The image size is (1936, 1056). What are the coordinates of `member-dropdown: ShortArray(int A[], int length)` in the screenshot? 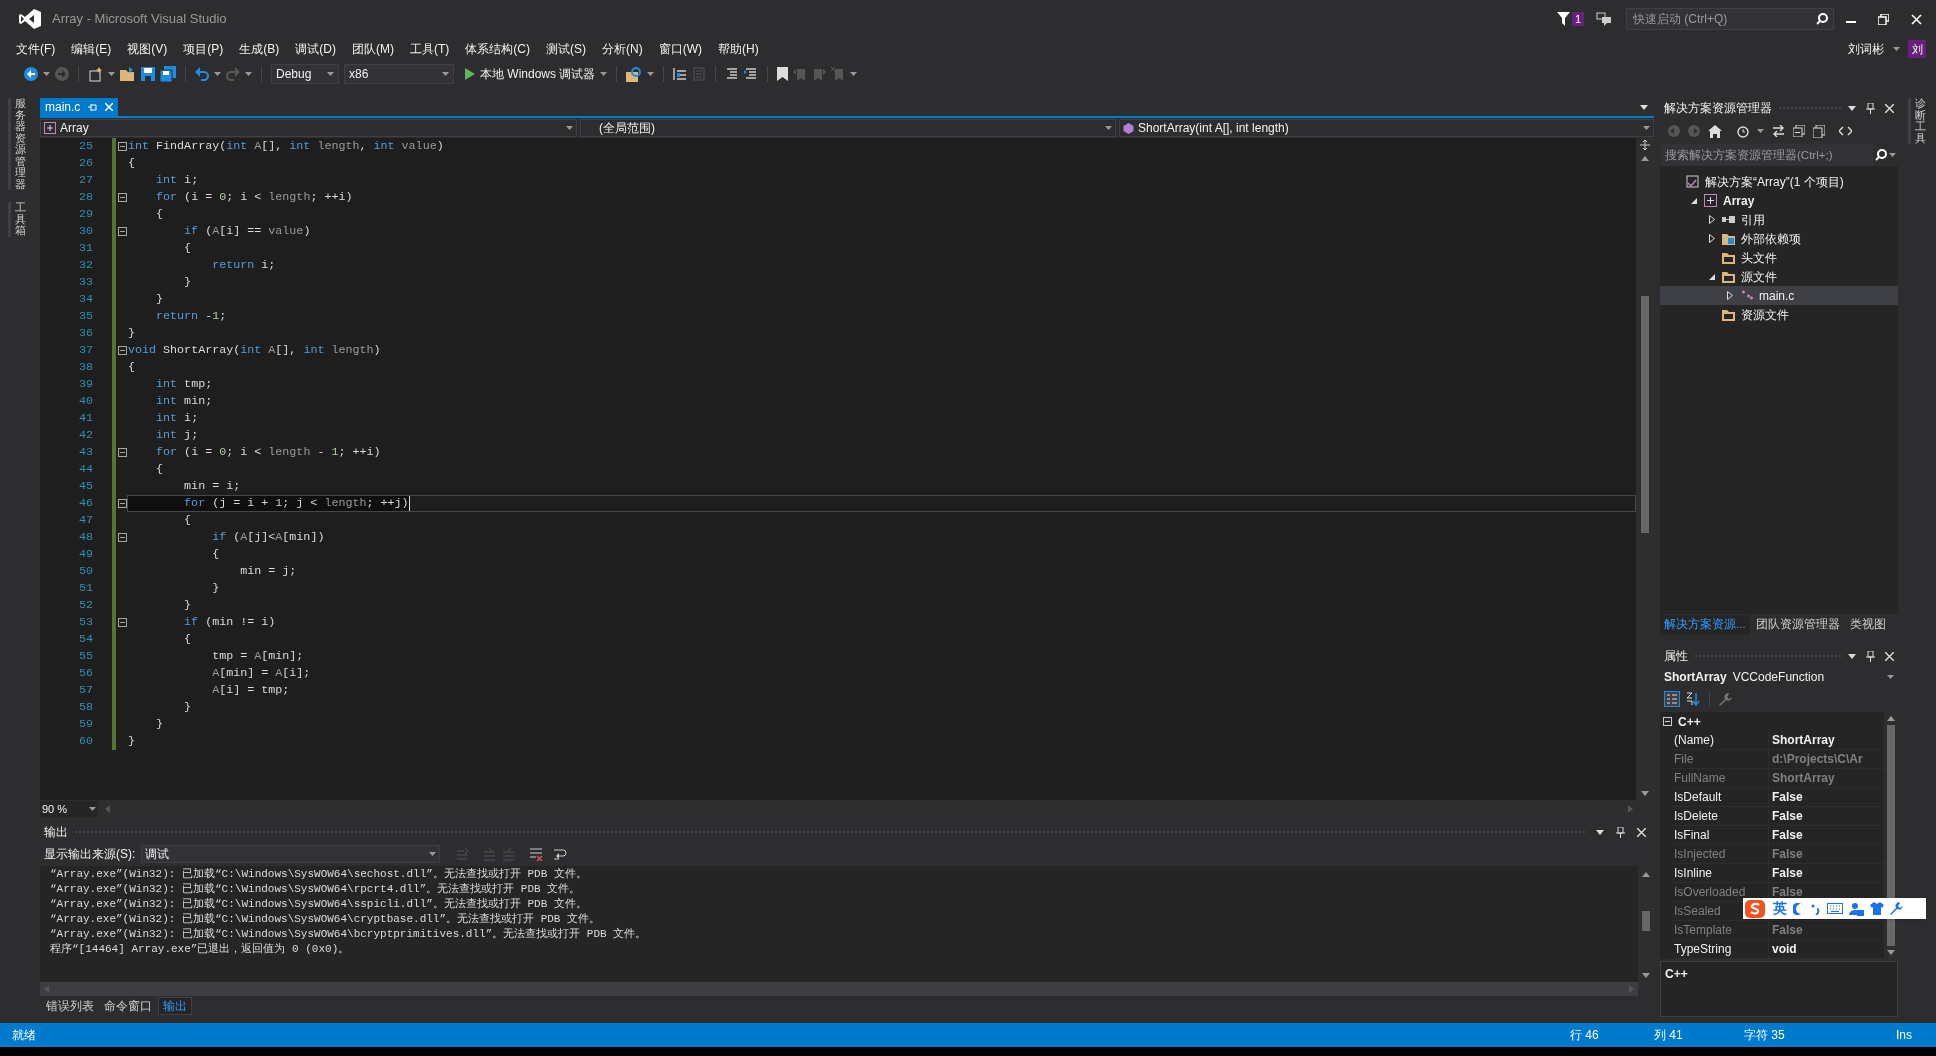 It's located at (1386, 128).